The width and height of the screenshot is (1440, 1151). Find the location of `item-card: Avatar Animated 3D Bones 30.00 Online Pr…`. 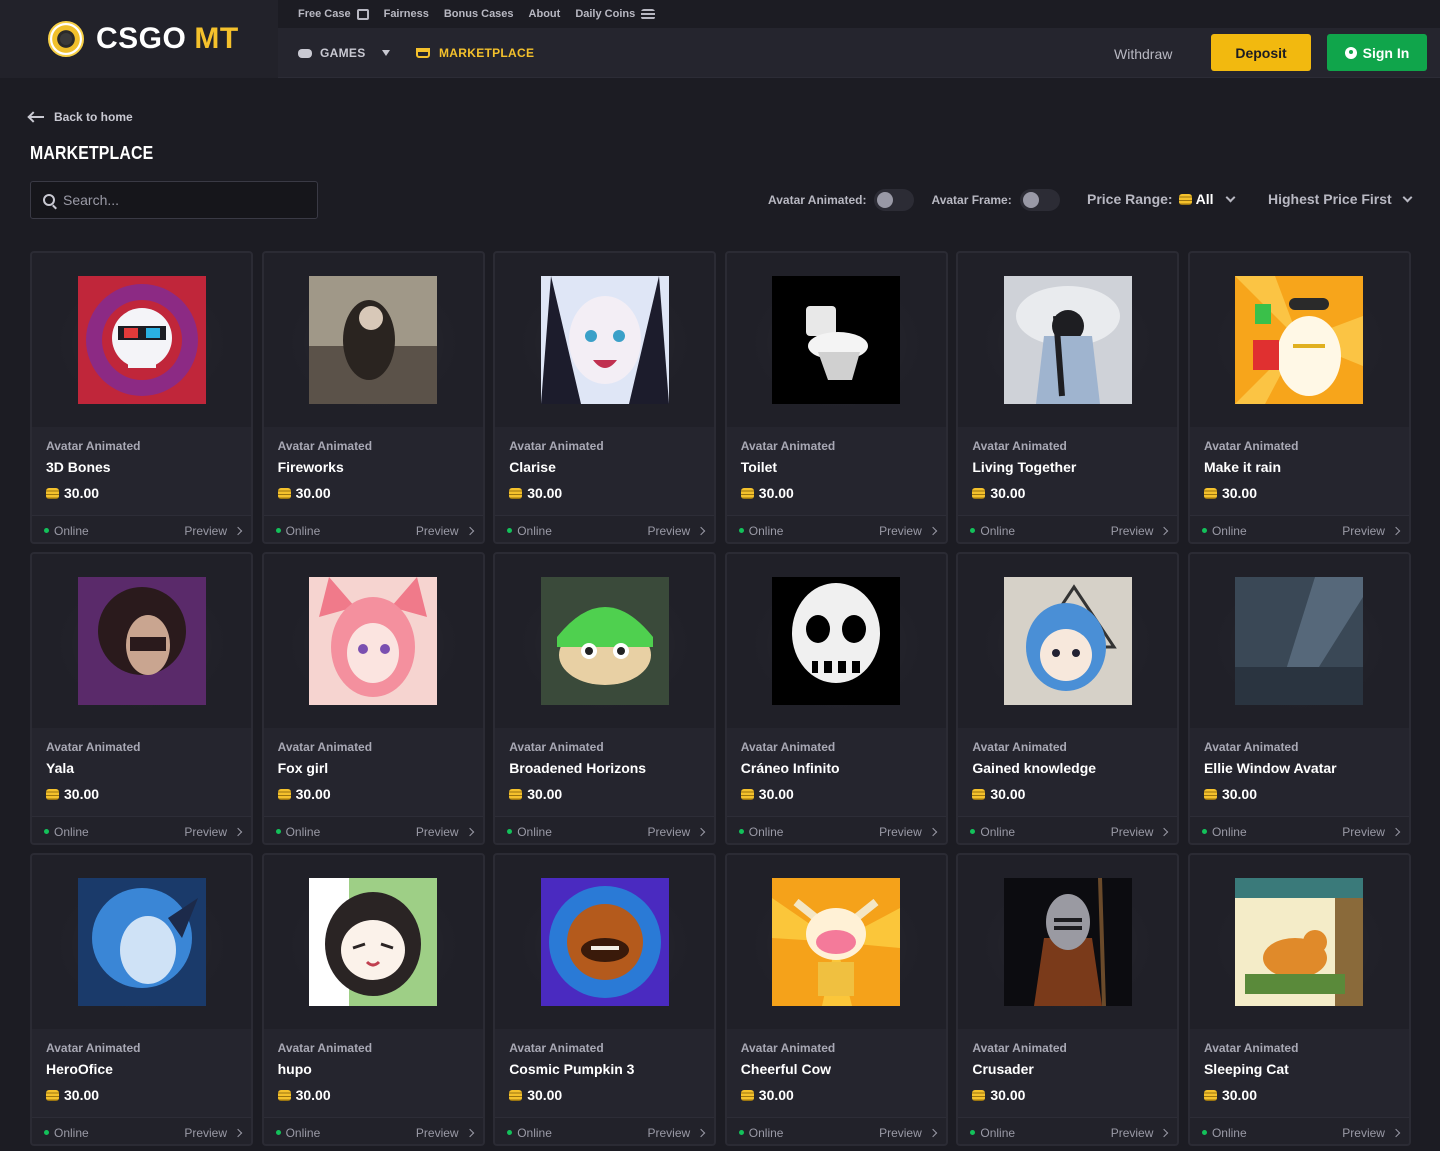

item-card: Avatar Animated 3D Bones 30.00 Online Pr… is located at coordinates (141, 397).